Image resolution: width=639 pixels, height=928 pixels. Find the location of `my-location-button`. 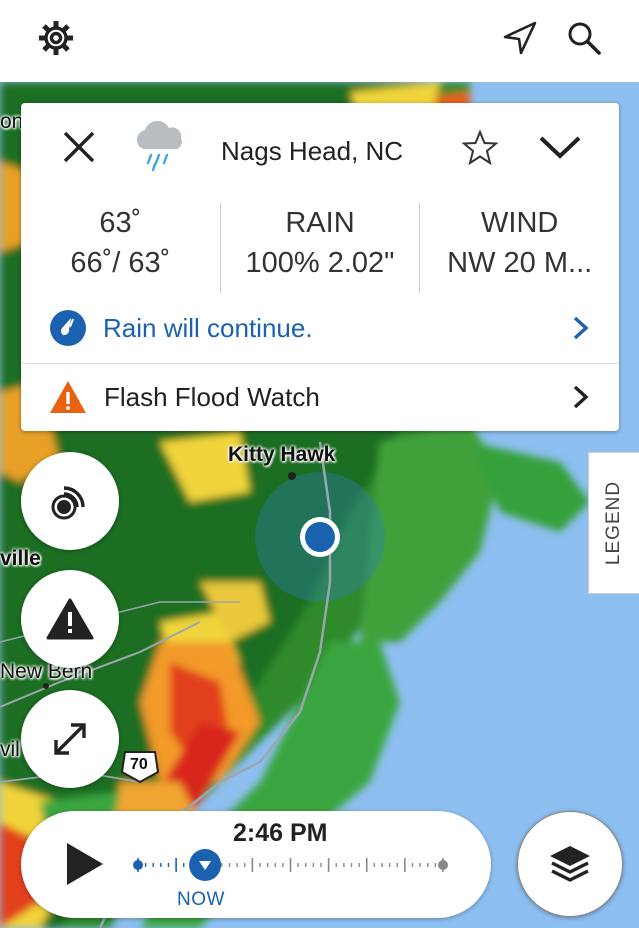

my-location-button is located at coordinates (520, 38).